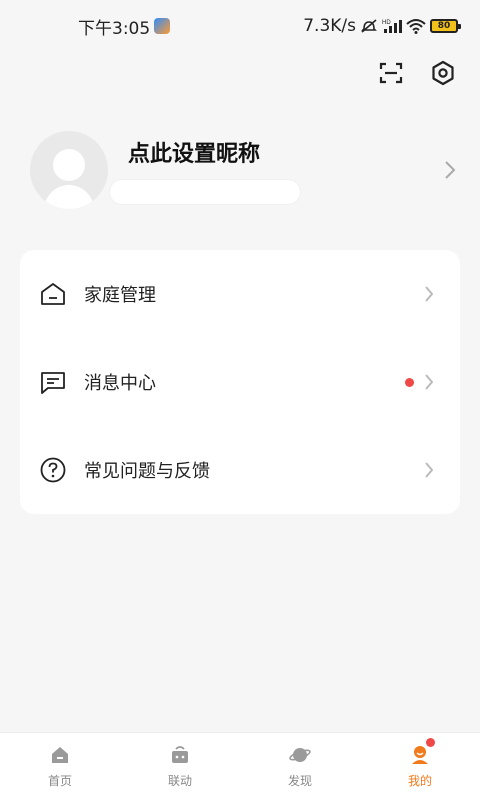 The image size is (480, 800). I want to click on svg-text: HD, so click(386, 23).